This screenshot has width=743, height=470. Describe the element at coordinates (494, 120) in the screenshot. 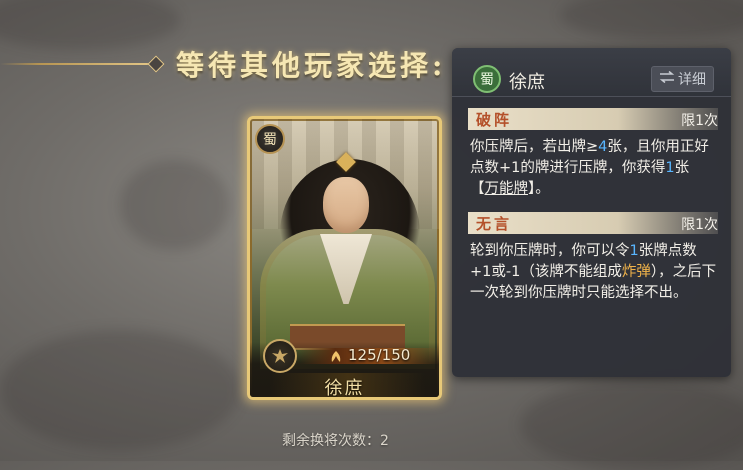

I see `skill-name: 破阵` at that location.